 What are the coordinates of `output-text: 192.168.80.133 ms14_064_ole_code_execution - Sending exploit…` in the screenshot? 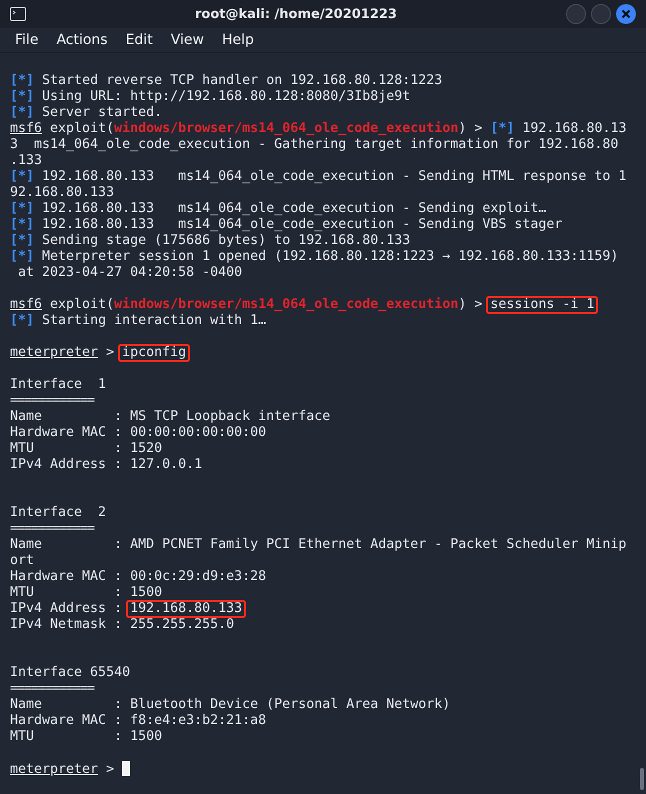 It's located at (293, 208).